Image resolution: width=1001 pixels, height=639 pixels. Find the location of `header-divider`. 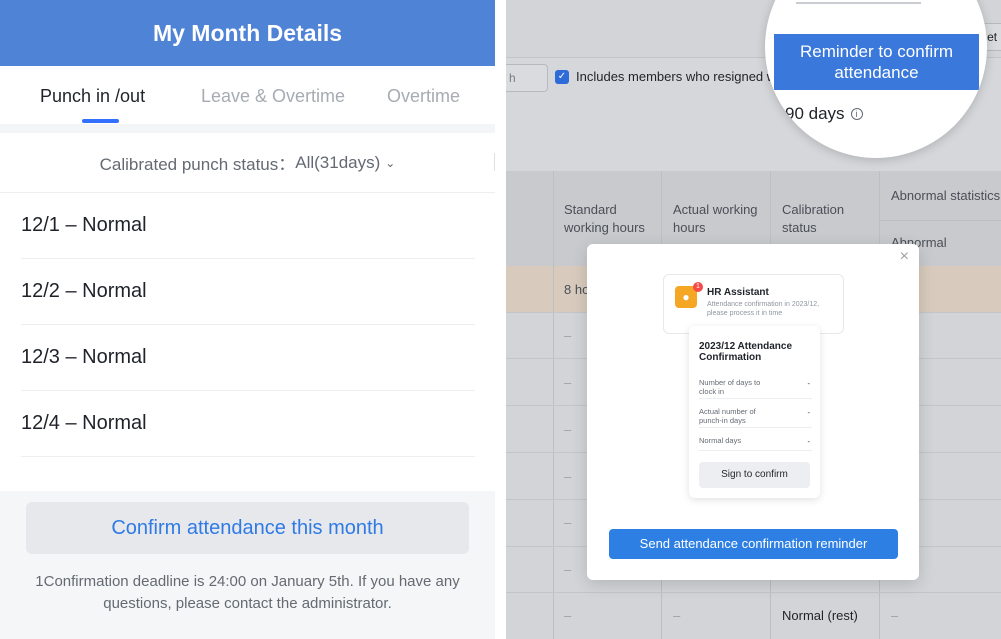

header-divider is located at coordinates (940, 220).